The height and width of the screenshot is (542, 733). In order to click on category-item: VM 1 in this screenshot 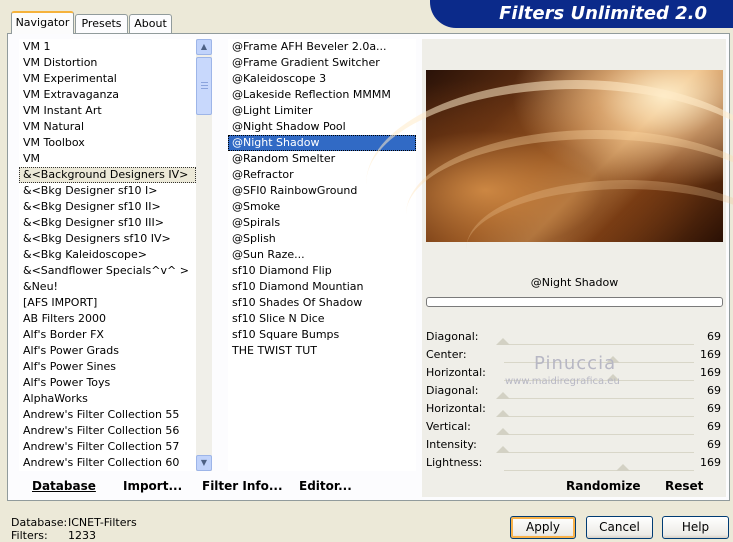, I will do `click(107, 47)`.